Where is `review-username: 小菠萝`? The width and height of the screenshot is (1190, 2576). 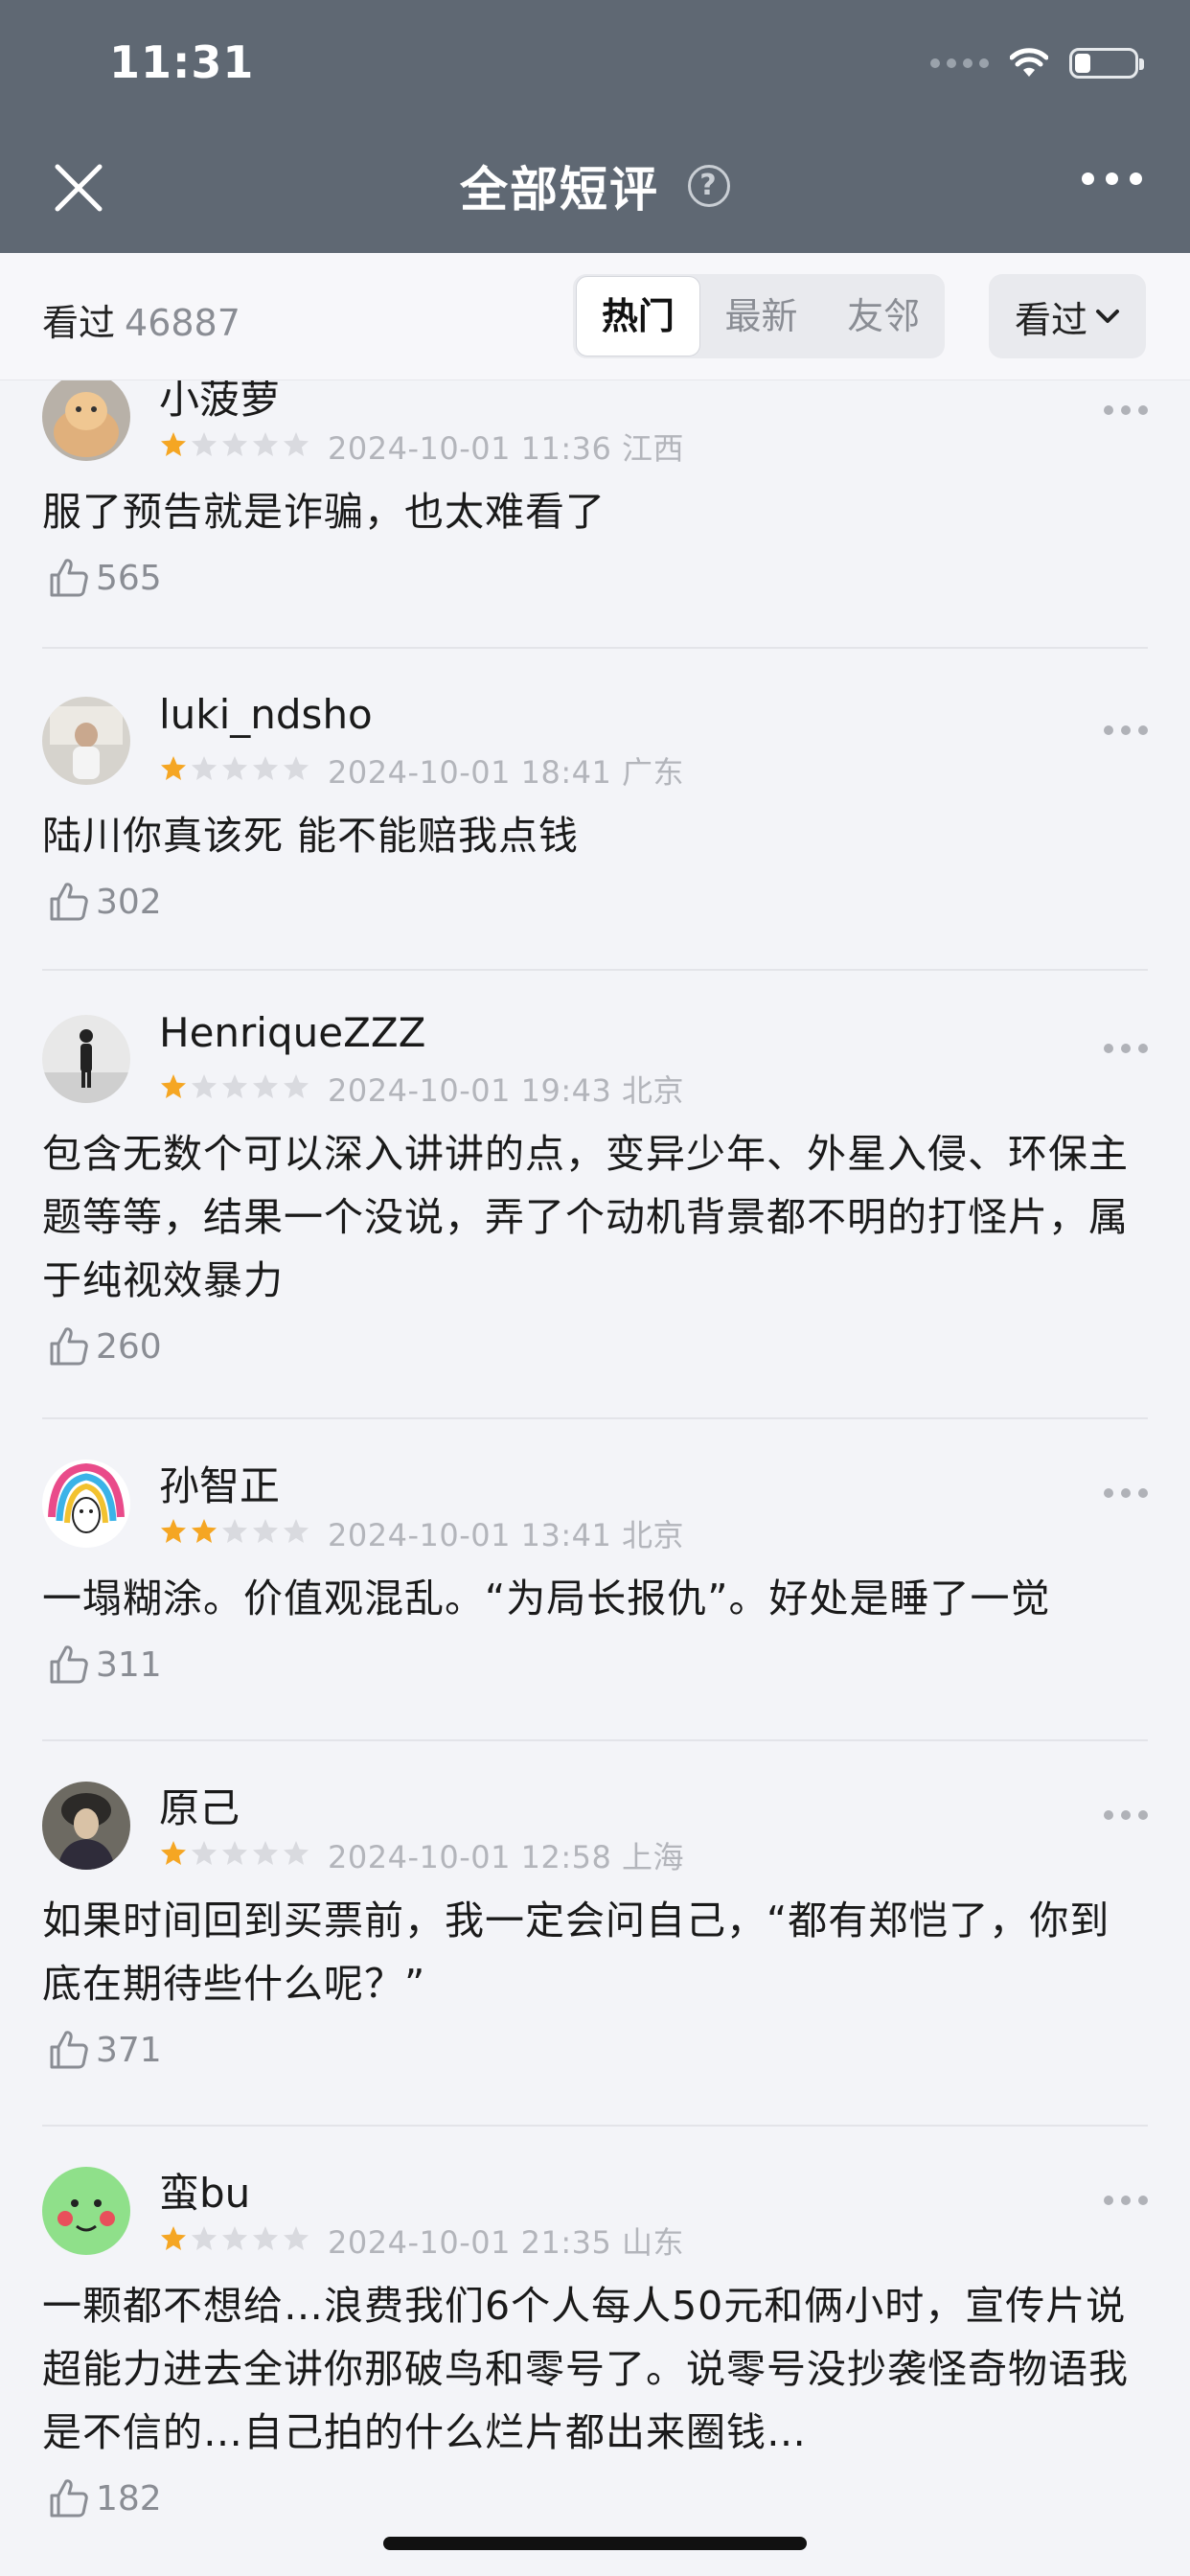 review-username: 小菠萝 is located at coordinates (220, 403).